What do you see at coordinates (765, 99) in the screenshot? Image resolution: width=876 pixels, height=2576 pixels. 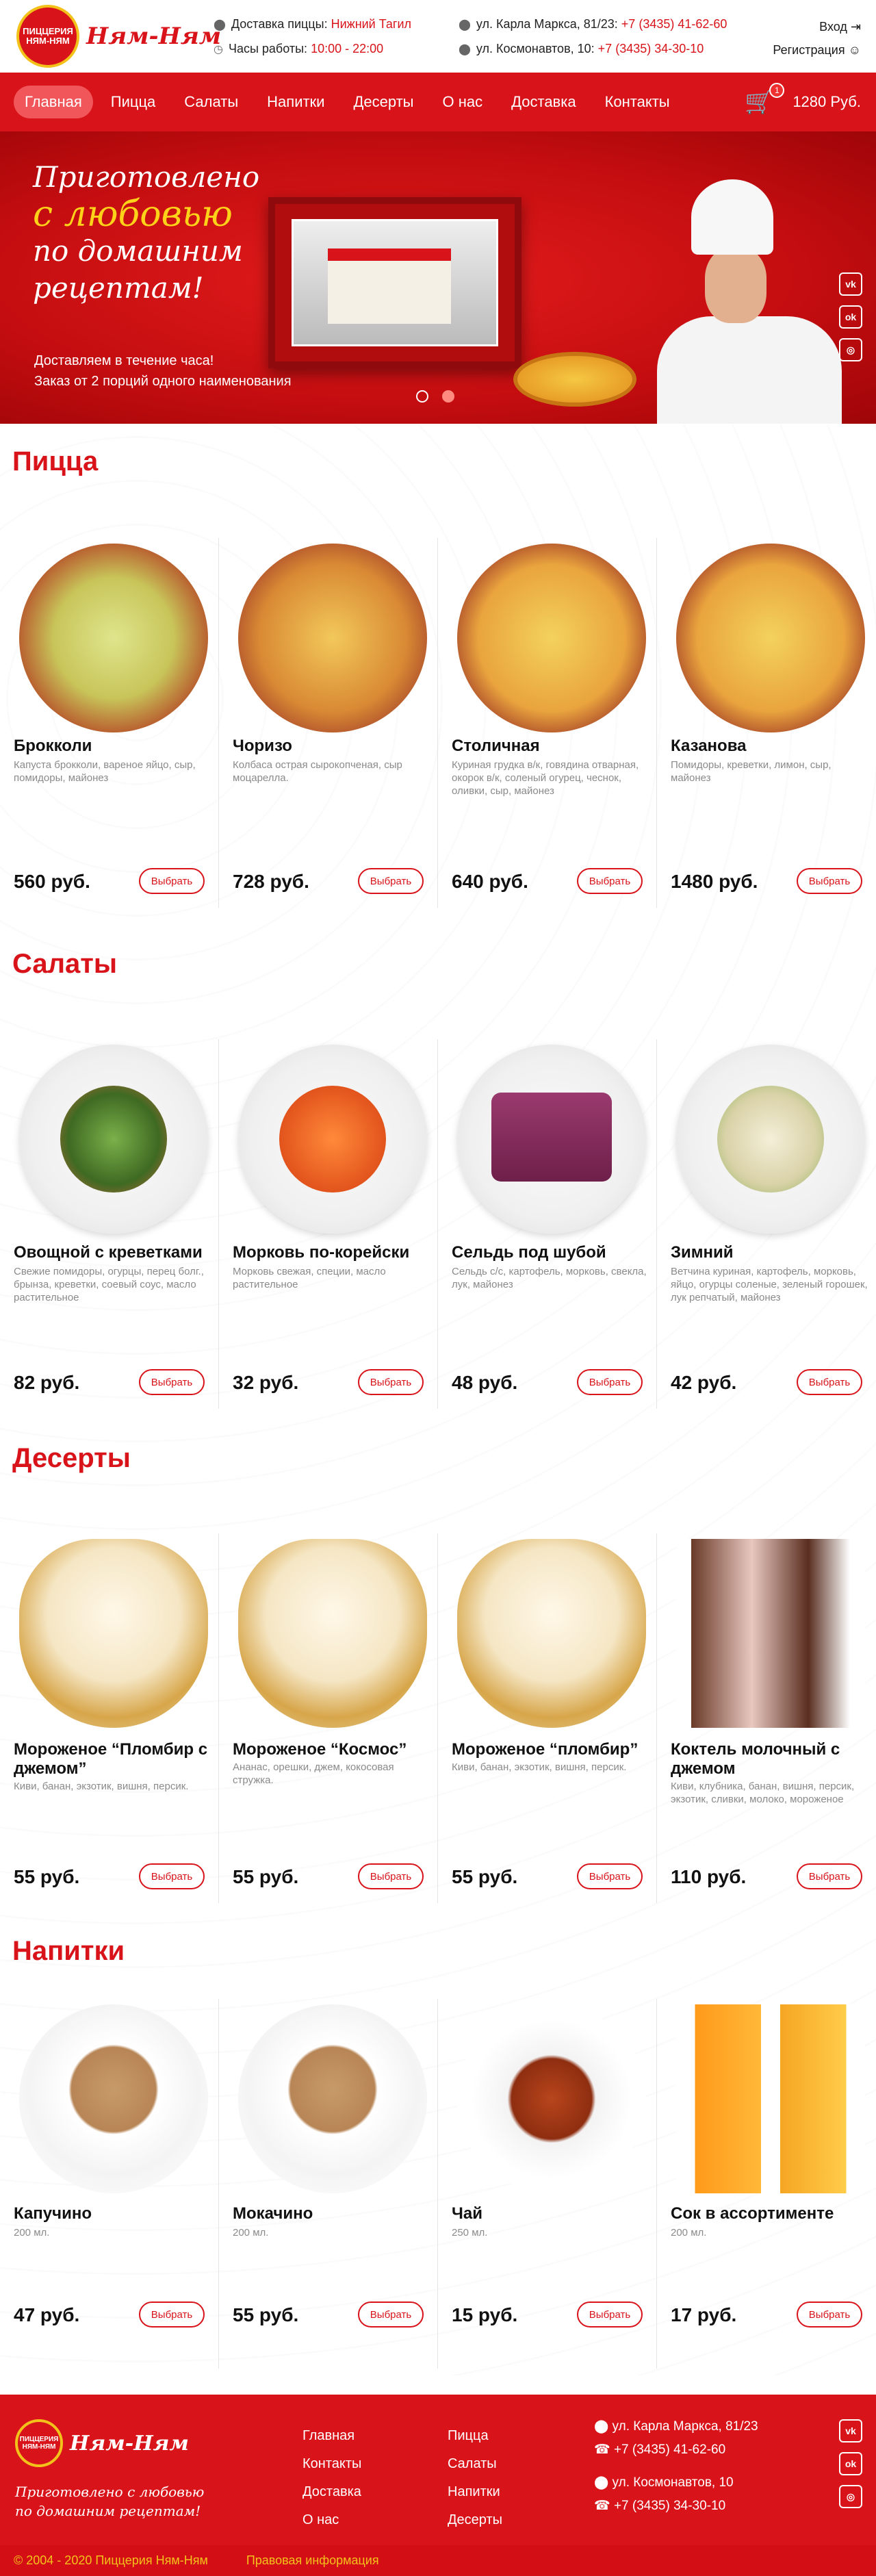 I see `cart-icon: 🛒 1` at bounding box center [765, 99].